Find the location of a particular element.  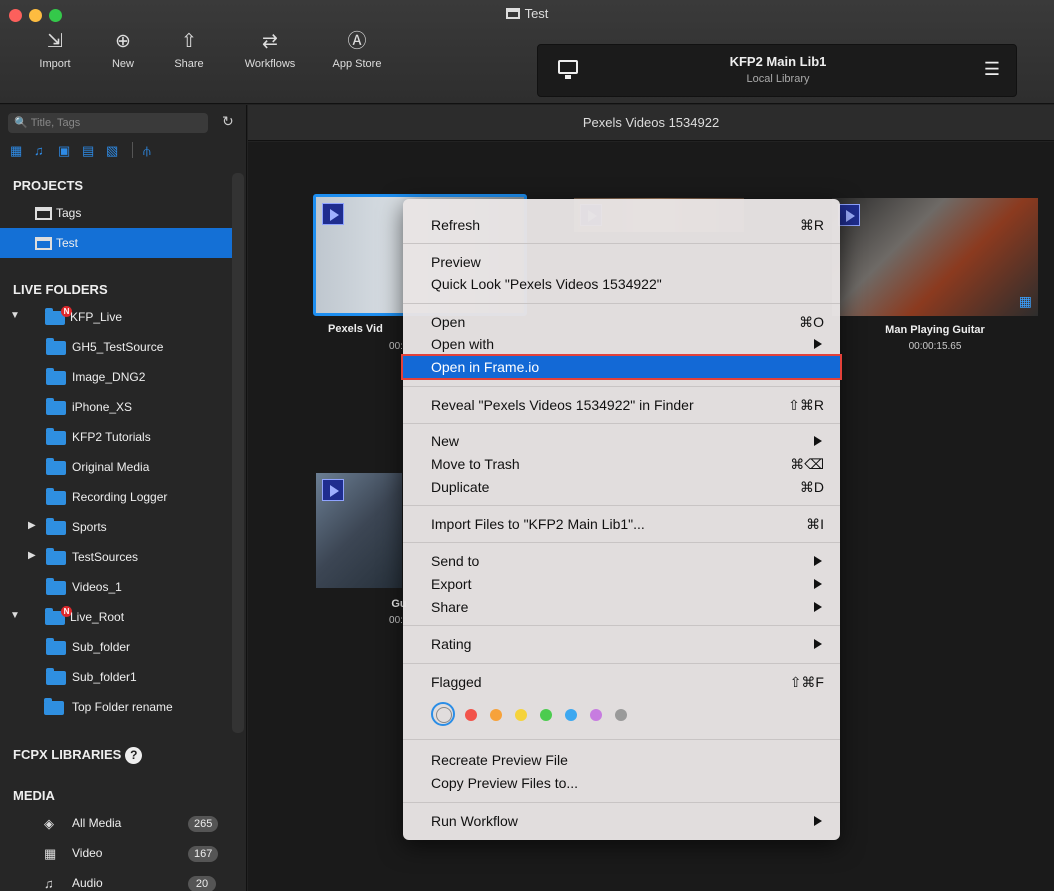

menu-item-move-to-trash: Move to Trash ⌘⌫ is located at coordinates (621, 464).